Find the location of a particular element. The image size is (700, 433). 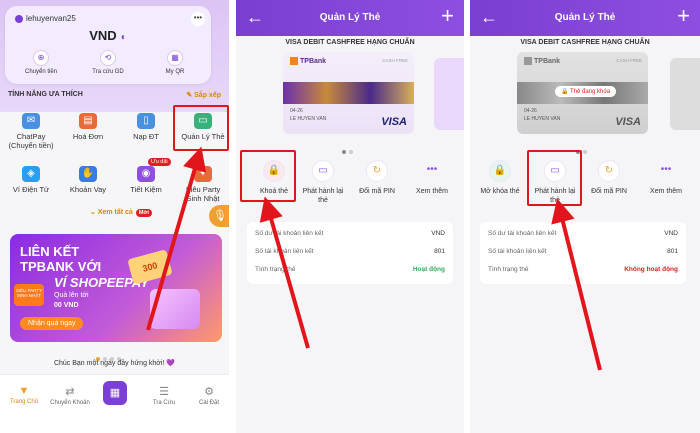

arrow-to-quanlythe is located at coordinates (176, 238).